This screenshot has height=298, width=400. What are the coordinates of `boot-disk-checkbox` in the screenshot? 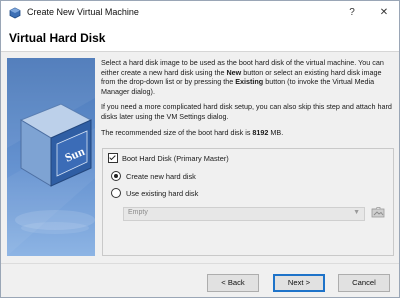 It's located at (113, 158).